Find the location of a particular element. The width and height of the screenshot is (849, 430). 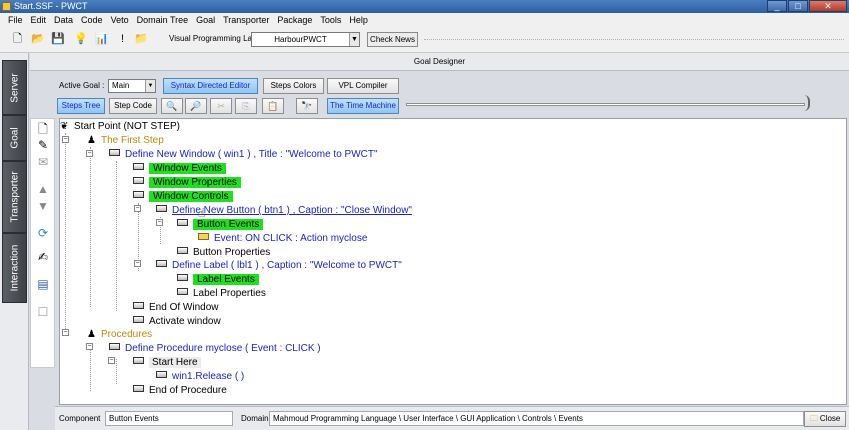

toolbox: 🗋 ✎ ✉ ▲ ▼ ⟳ ✍ ▤ ☐ is located at coordinates (42, 243).